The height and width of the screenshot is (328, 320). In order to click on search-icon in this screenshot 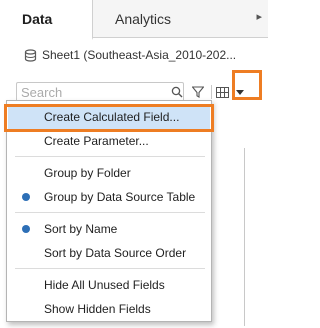, I will do `click(177, 92)`.